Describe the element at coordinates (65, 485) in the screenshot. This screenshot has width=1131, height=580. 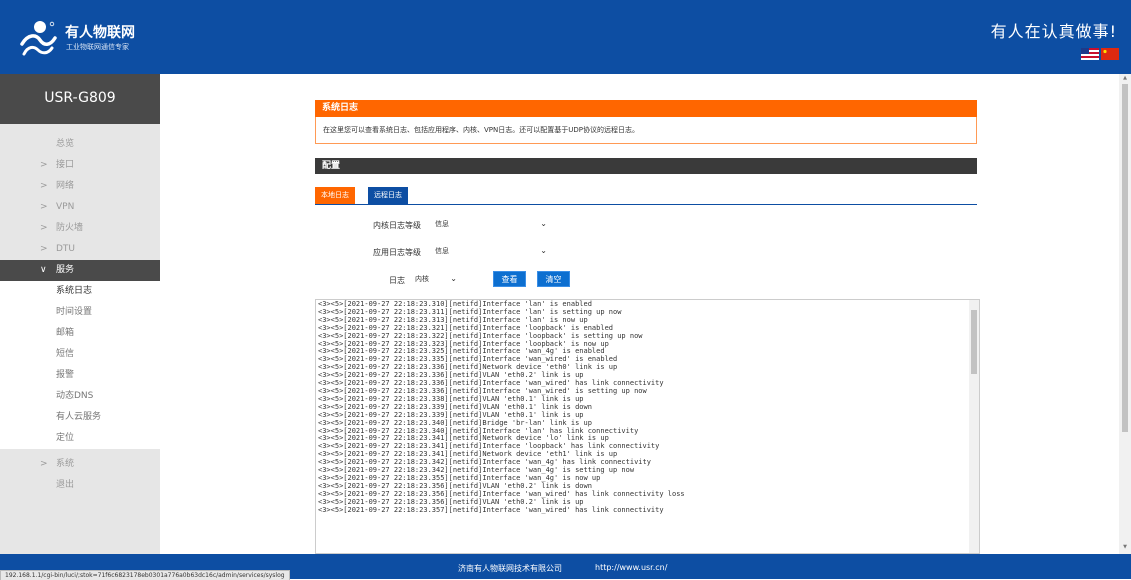
I see `sidebar-item-label: 退出` at that location.